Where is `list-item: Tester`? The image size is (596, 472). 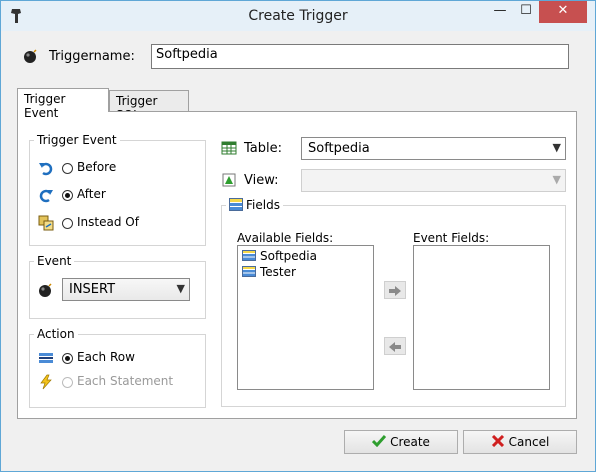 list-item: Tester is located at coordinates (269, 272).